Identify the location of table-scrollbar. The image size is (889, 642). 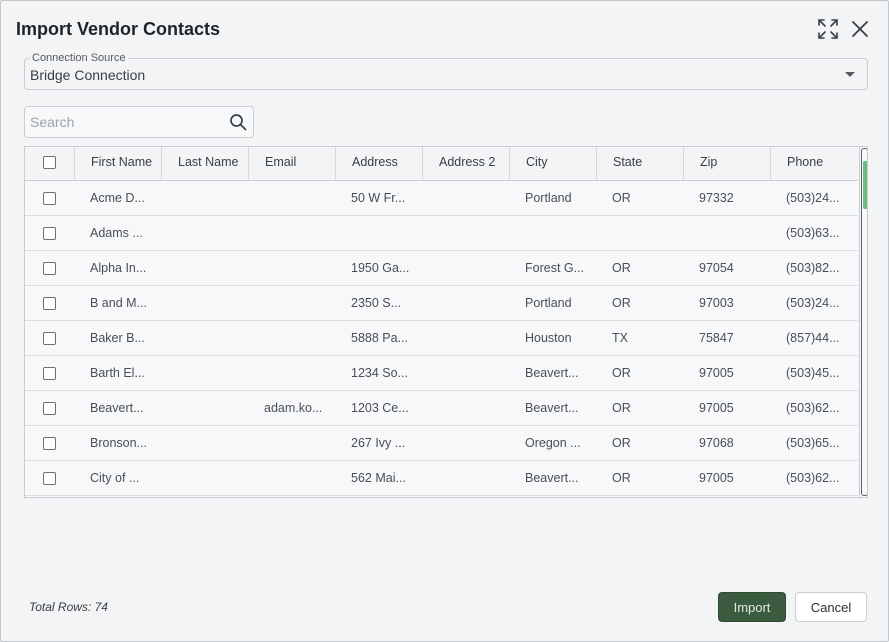
(863, 322).